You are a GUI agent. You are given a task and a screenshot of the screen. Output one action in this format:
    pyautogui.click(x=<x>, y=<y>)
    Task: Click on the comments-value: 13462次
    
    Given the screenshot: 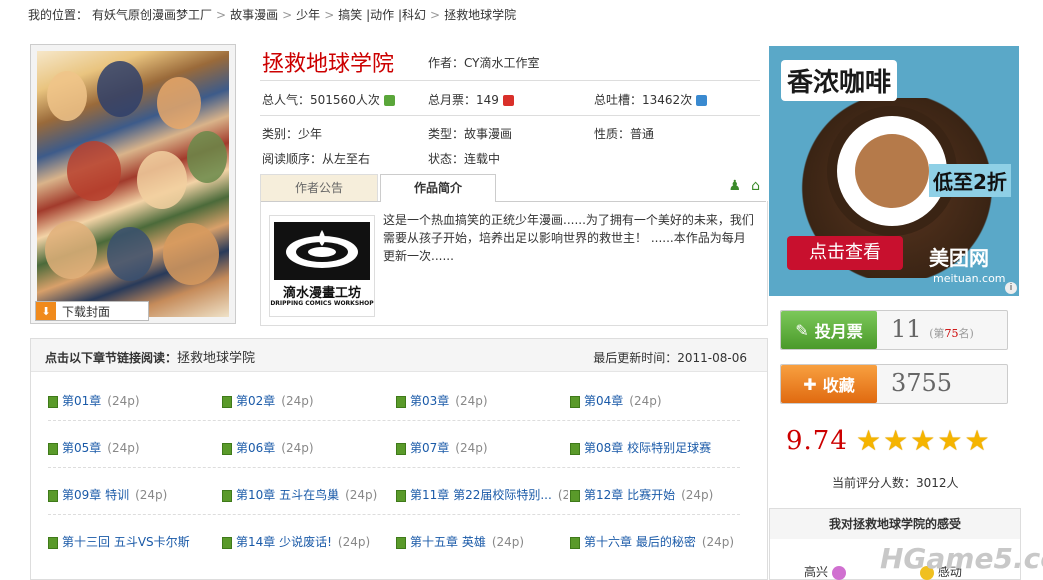 What is the action you would take?
    pyautogui.click(x=667, y=100)
    